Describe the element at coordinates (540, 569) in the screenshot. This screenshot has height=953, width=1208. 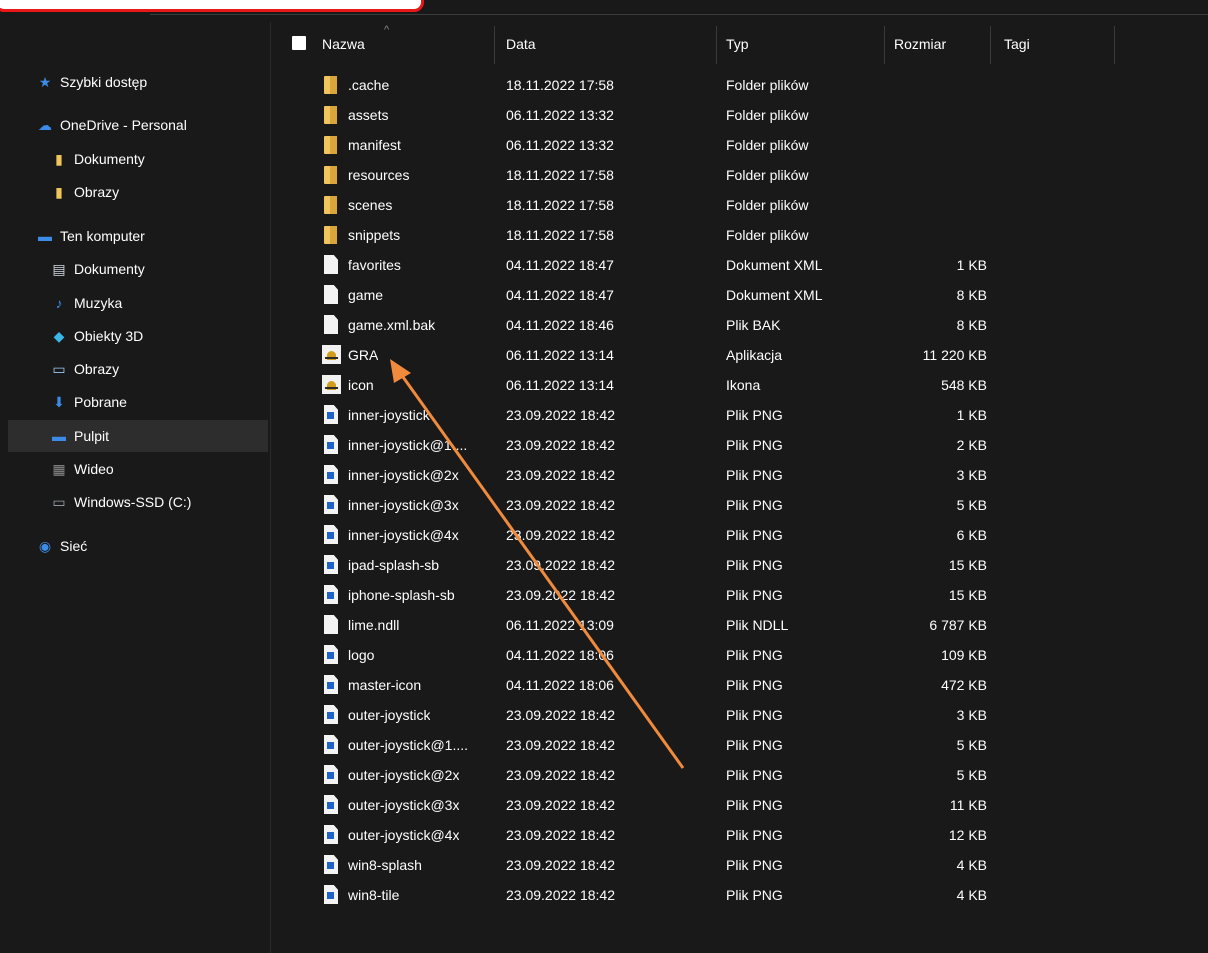
I see `arrow-shaft` at that location.